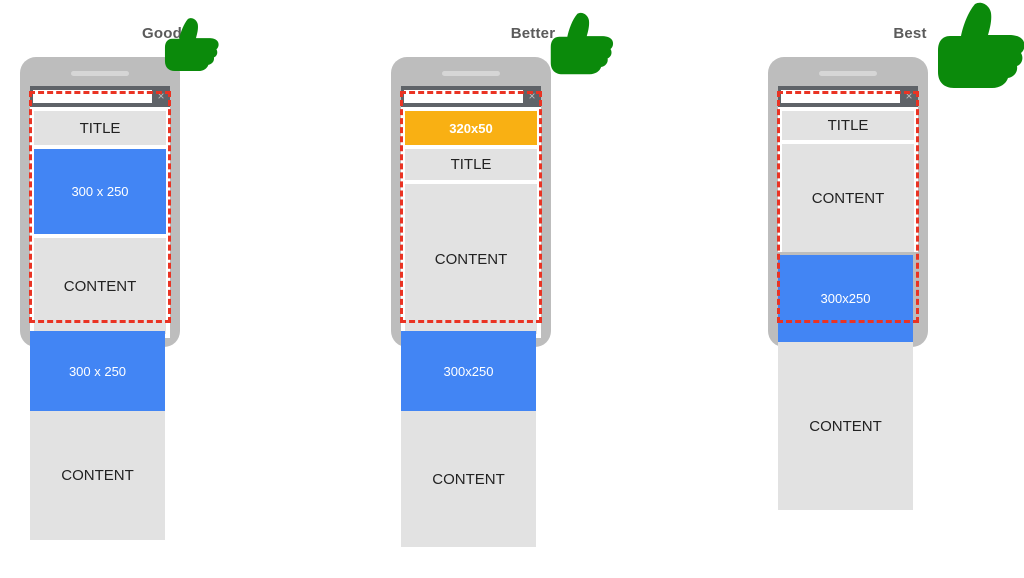 The image size is (1024, 578). I want to click on page-viewport-good: TITLE 300 x 250 CONTENT, so click(100, 222).